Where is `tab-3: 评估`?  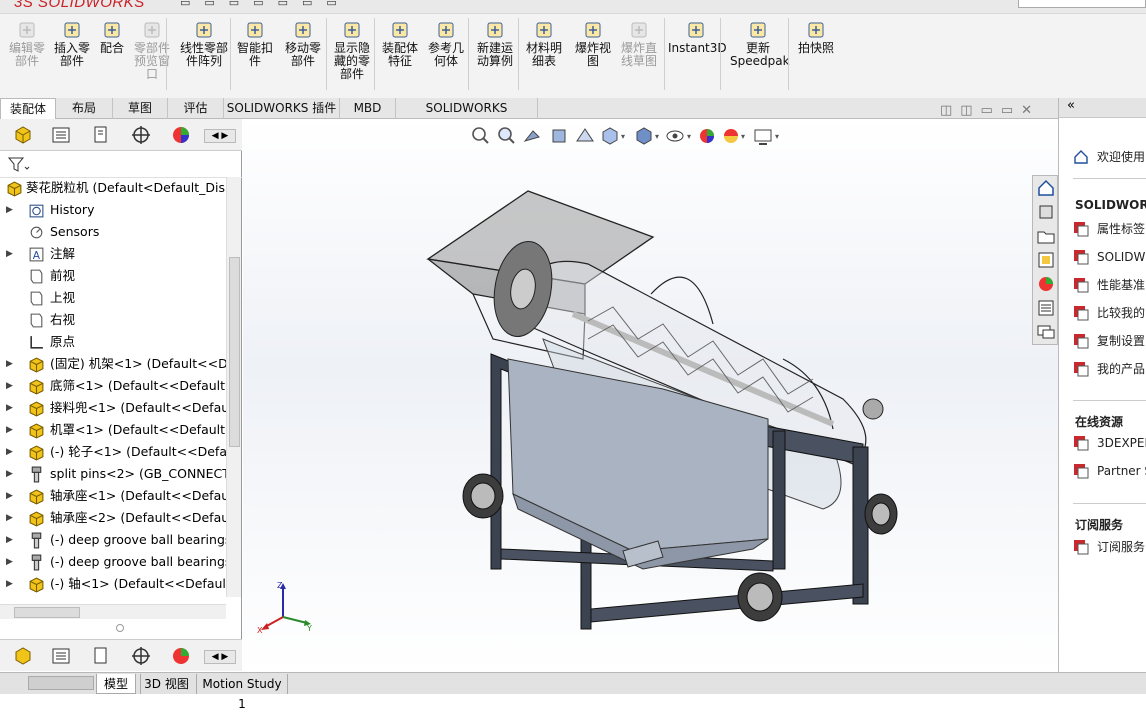
tab-3: 评估 is located at coordinates (196, 108).